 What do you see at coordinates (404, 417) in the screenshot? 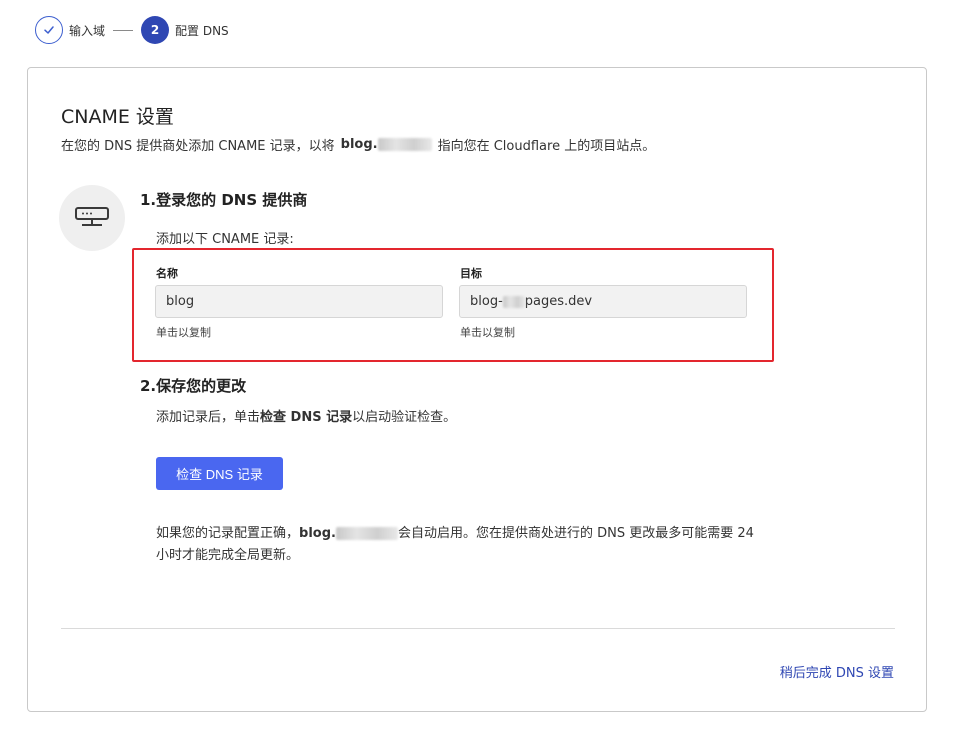
I see `step2-instruction-suffix: 以启动验证检查。` at bounding box center [404, 417].